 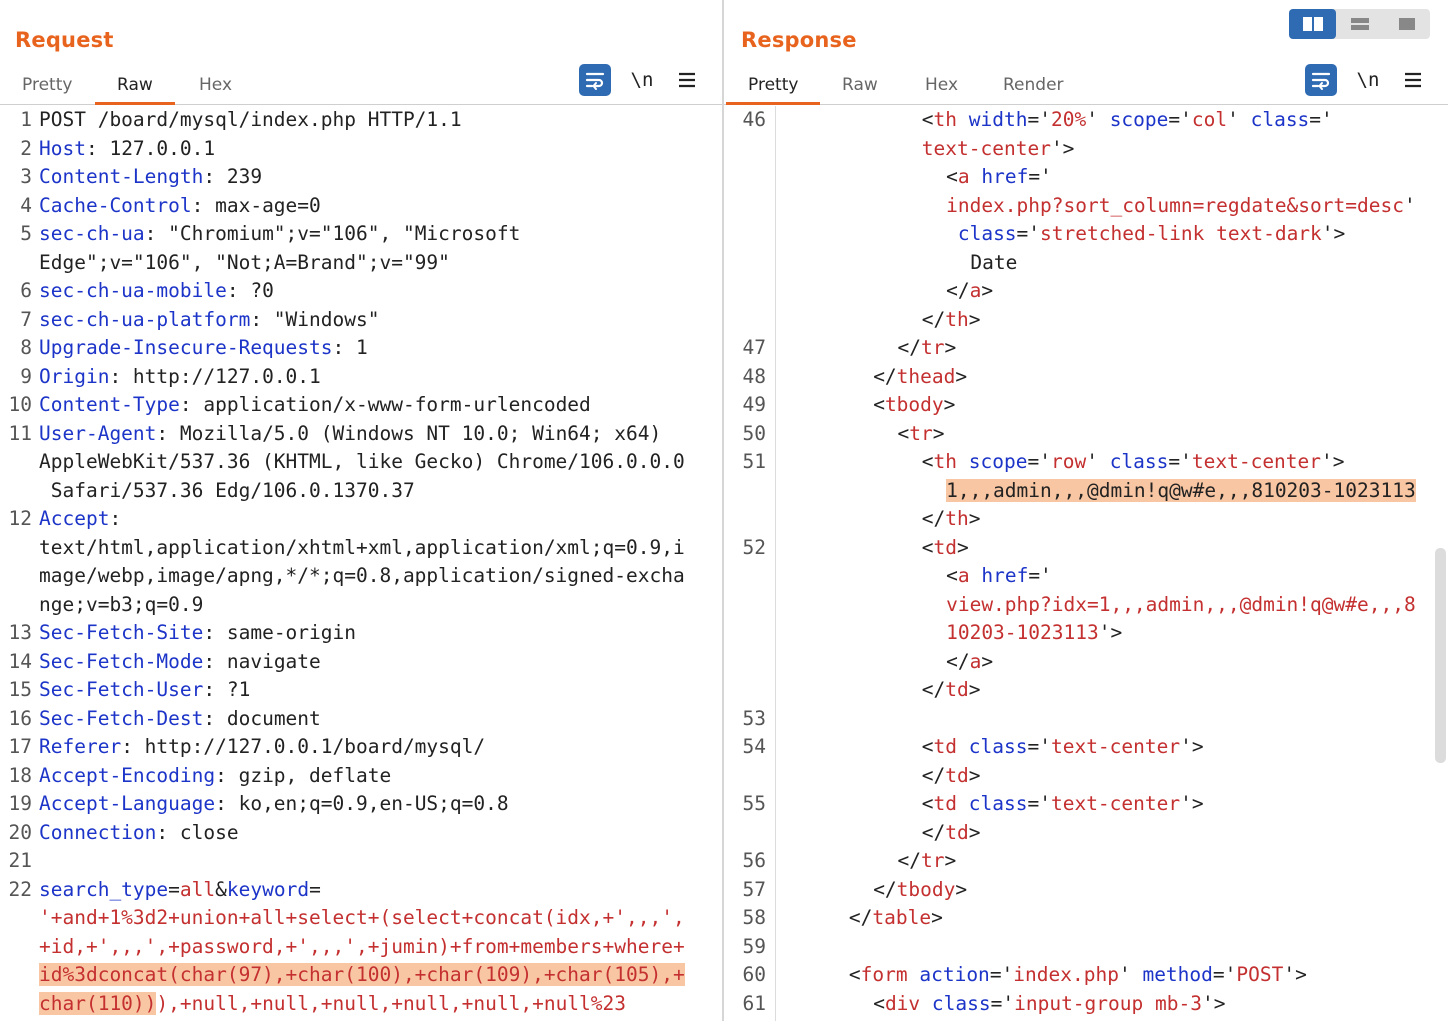 I want to click on line-number: 51, so click(x=754, y=461).